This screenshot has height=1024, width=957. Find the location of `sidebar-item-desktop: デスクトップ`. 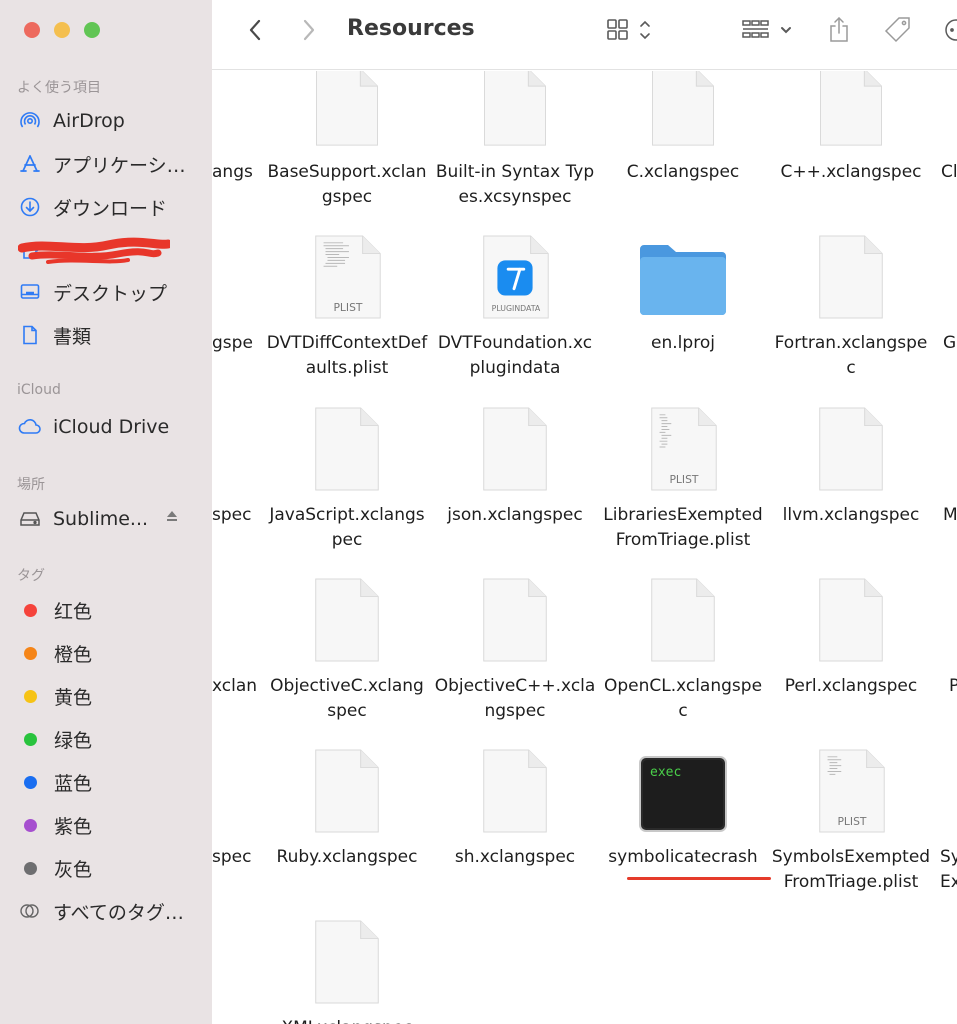

sidebar-item-desktop: デスクトップ is located at coordinates (108, 292).